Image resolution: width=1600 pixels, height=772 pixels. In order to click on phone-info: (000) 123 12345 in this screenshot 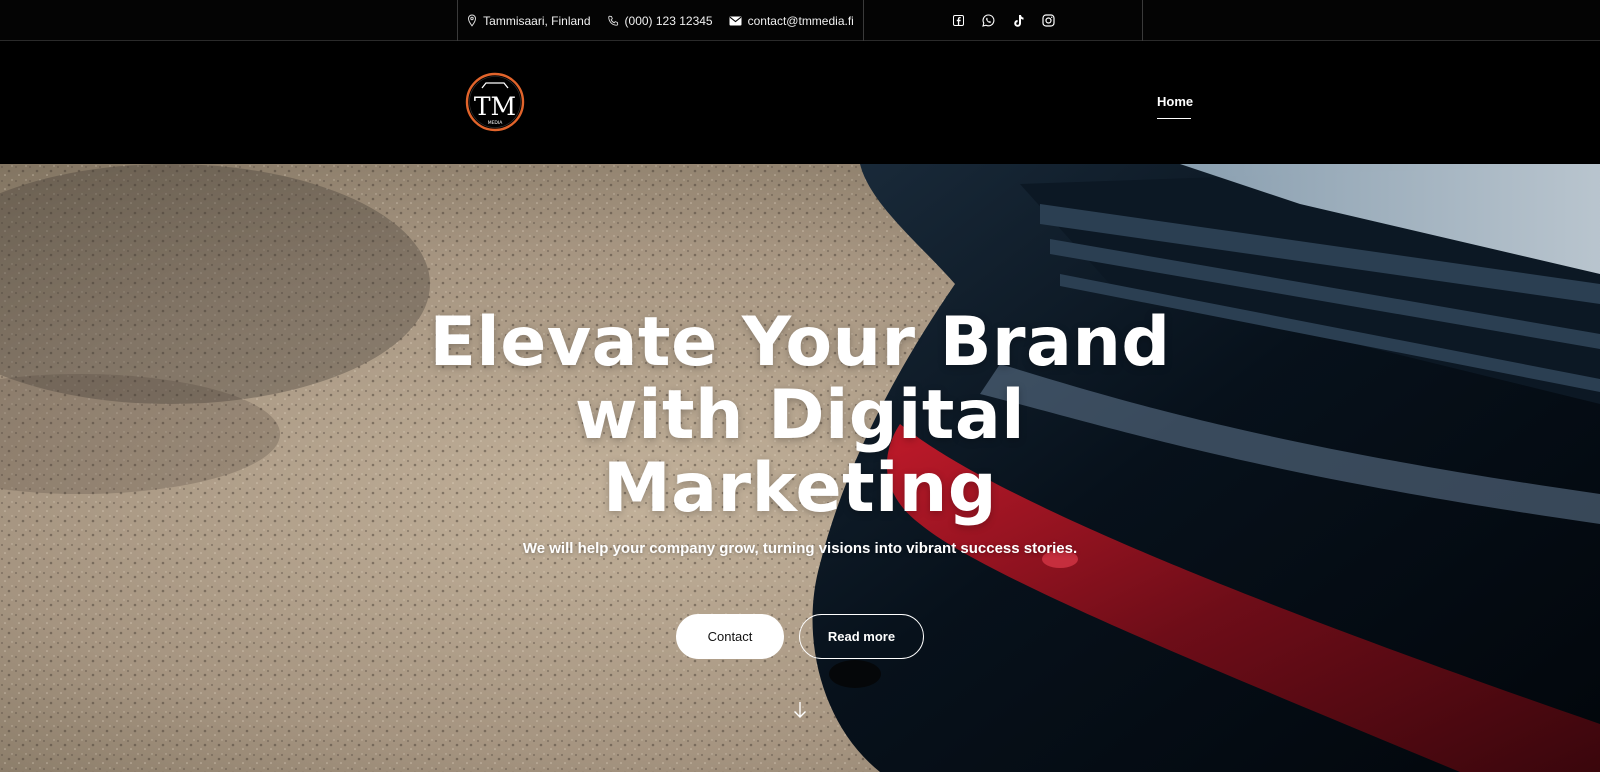, I will do `click(660, 21)`.